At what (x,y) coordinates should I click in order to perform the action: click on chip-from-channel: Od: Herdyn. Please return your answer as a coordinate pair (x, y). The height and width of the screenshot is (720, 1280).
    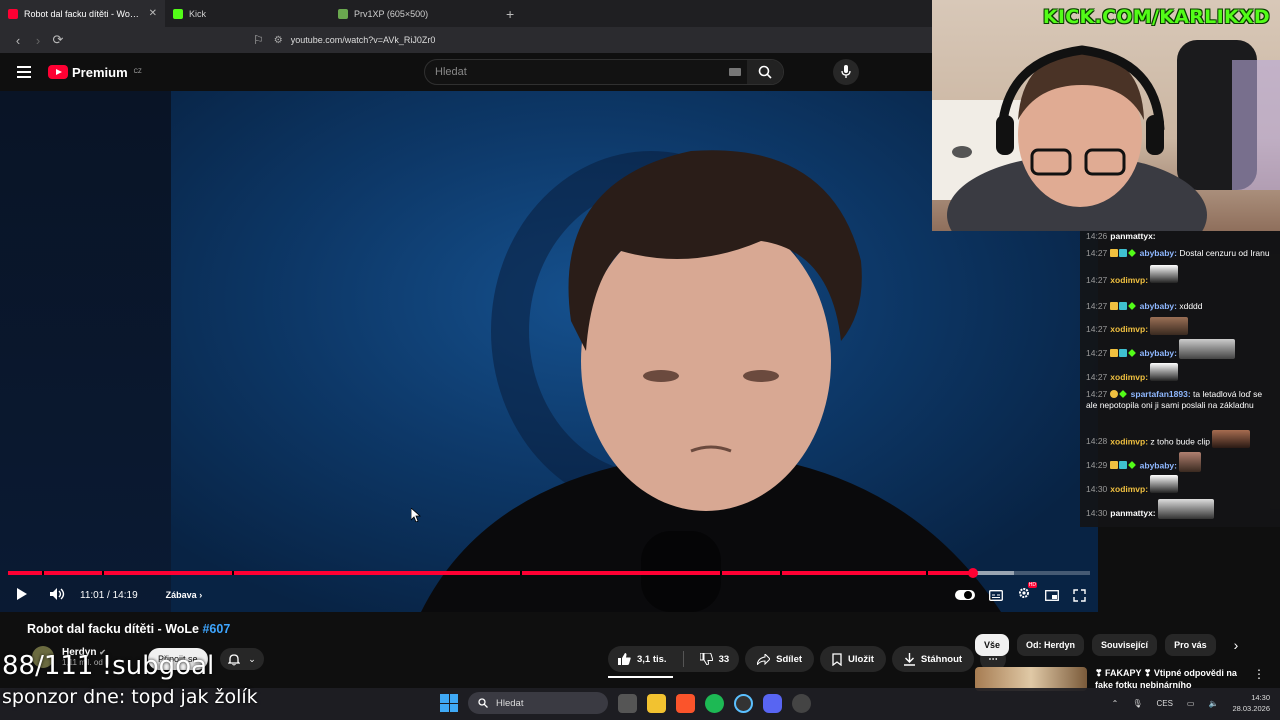
    Looking at the image, I should click on (1051, 645).